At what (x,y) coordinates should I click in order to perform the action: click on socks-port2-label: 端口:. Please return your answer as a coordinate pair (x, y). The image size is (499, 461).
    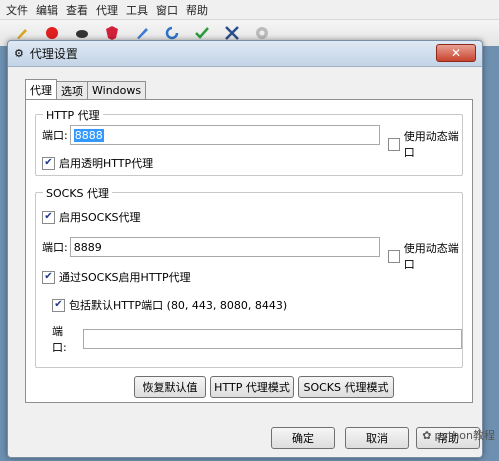
    Looking at the image, I should click on (59, 339).